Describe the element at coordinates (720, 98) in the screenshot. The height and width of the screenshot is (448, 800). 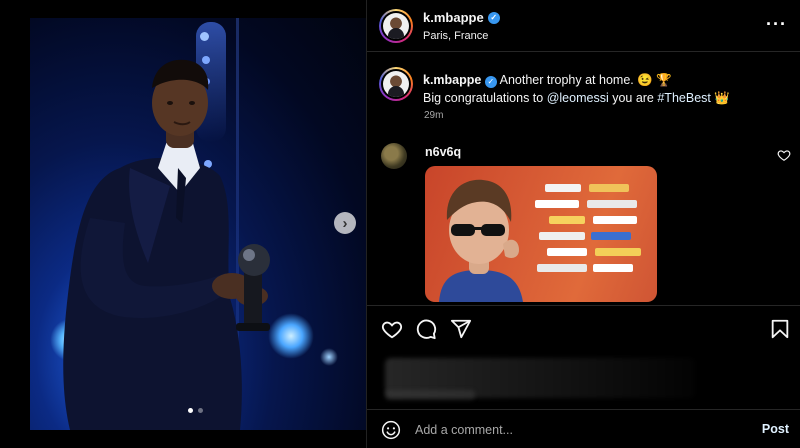
I see `caption-text-4: 👑` at that location.